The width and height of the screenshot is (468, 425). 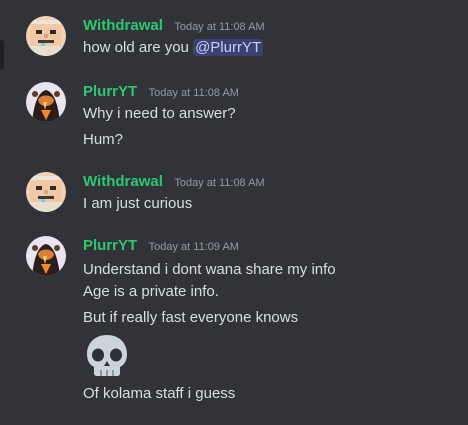 What do you see at coordinates (138, 203) in the screenshot?
I see `message-text: I am just curious` at bounding box center [138, 203].